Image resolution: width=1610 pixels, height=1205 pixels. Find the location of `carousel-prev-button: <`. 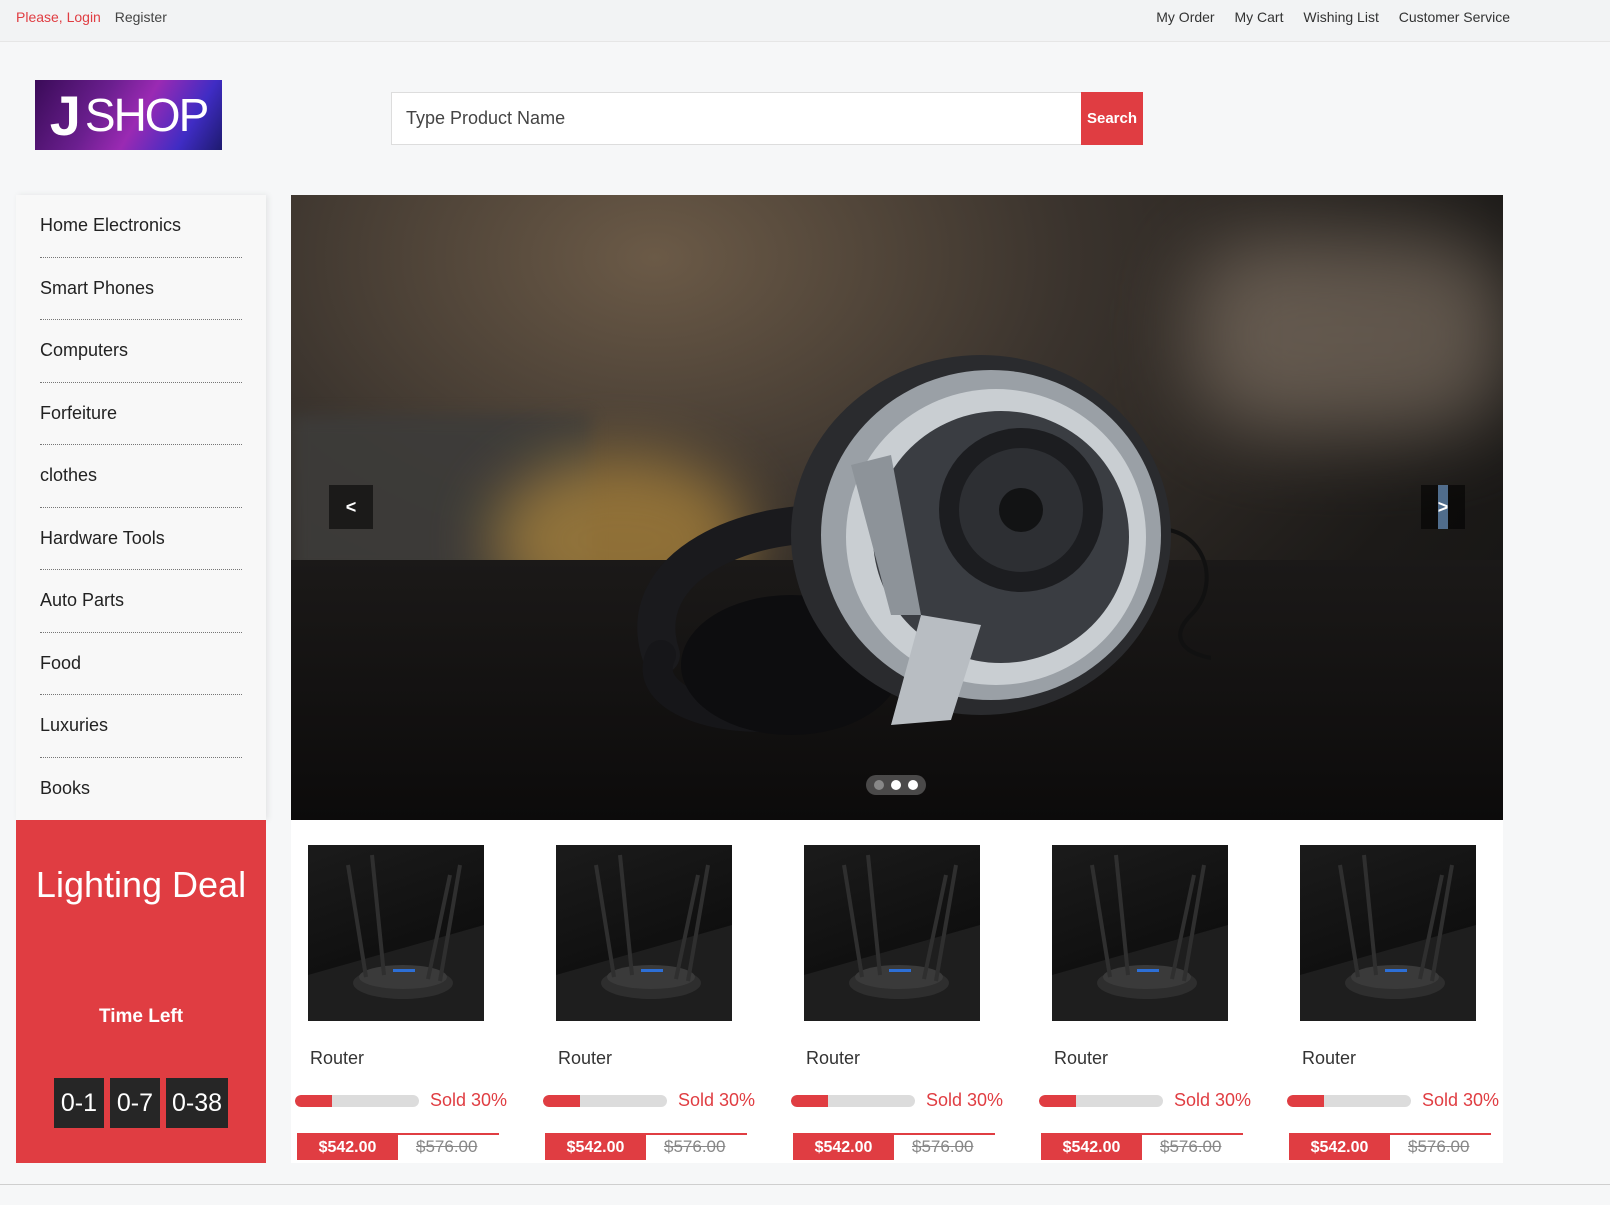

carousel-prev-button: < is located at coordinates (351, 507).